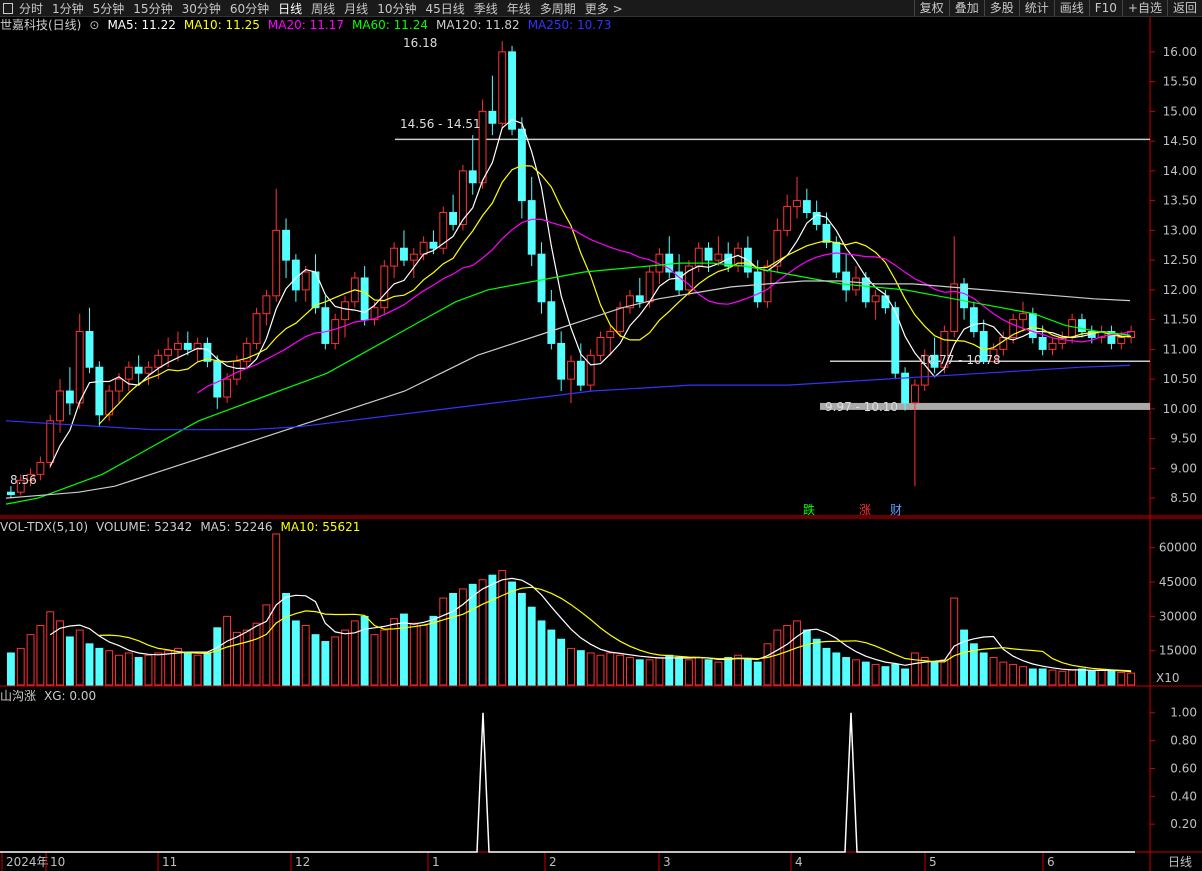  I want to click on y-tick-label: 0.40, so click(1183, 796).